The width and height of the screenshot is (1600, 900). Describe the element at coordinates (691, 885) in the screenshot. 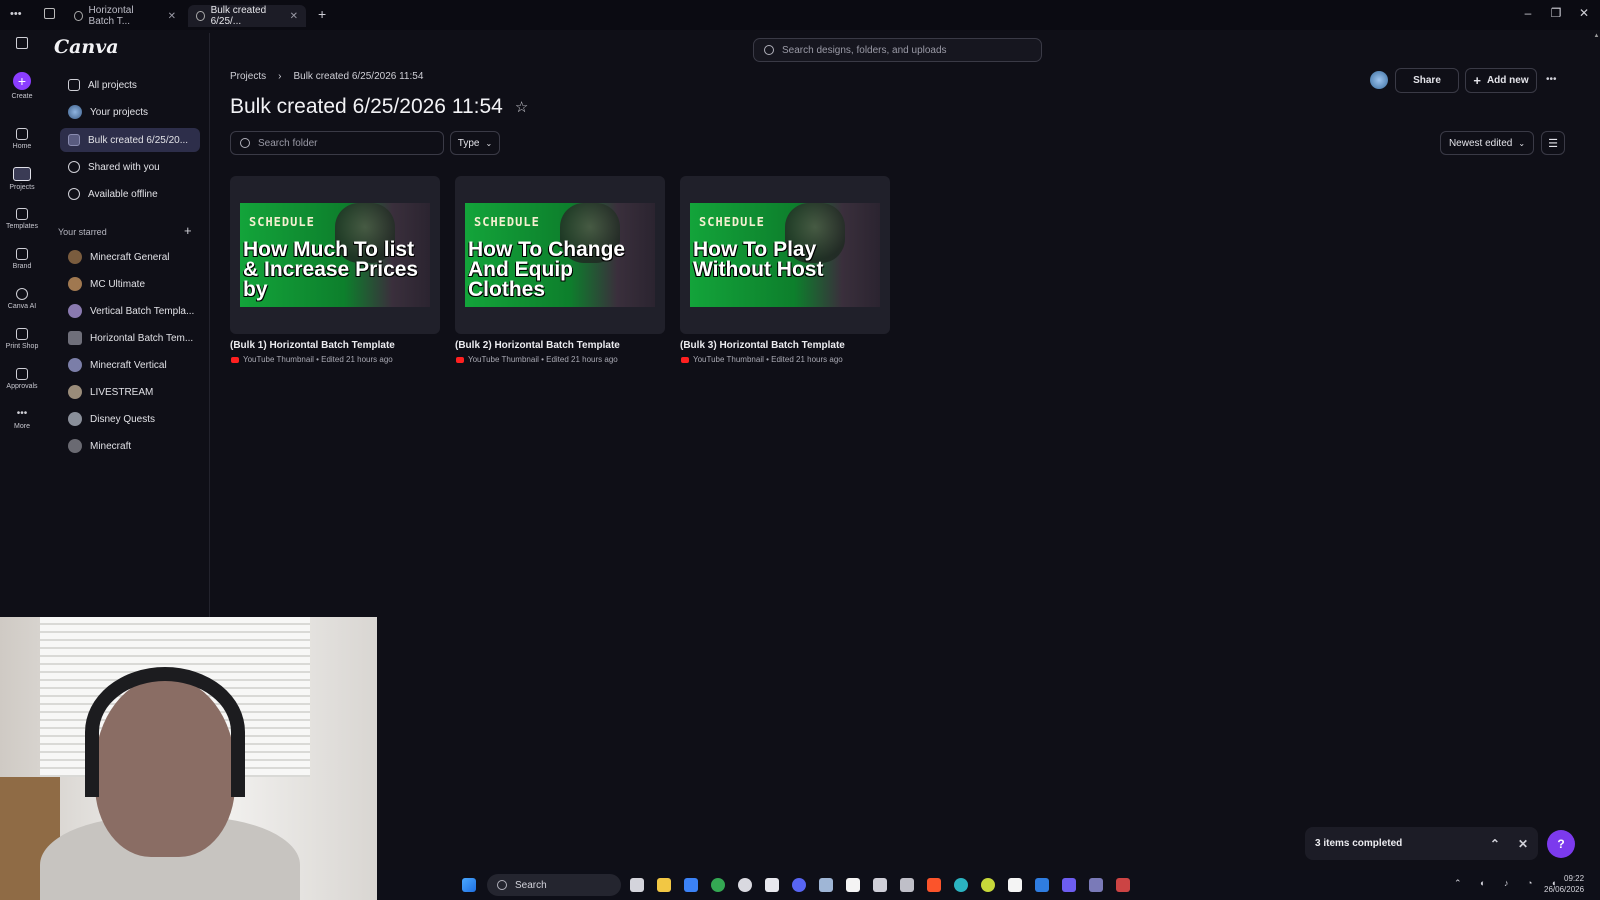

I see `mail-icon` at that location.